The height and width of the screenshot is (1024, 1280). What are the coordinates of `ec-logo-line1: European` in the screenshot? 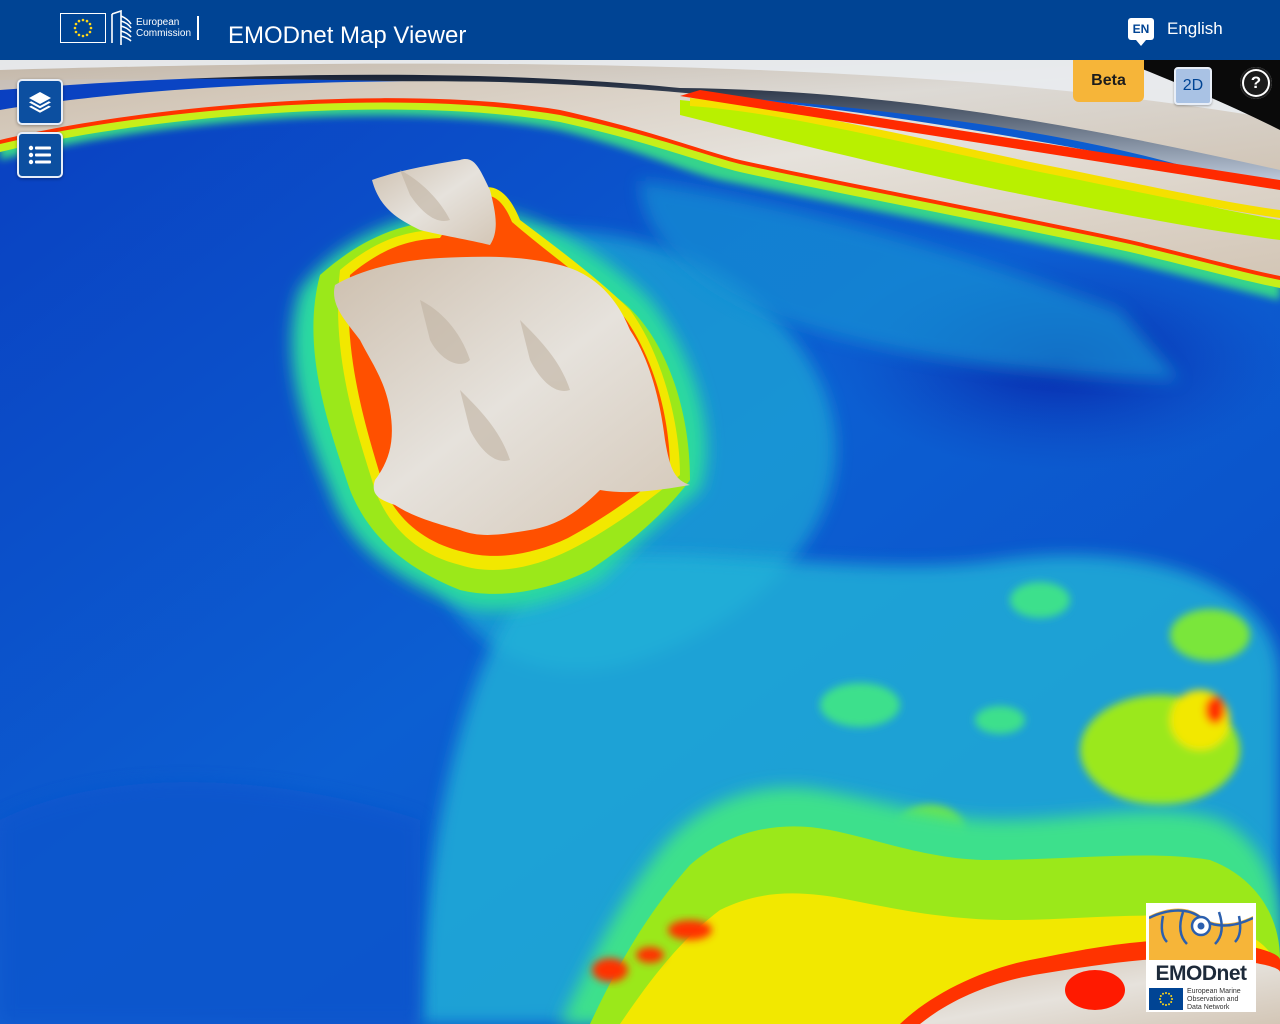 It's located at (158, 22).